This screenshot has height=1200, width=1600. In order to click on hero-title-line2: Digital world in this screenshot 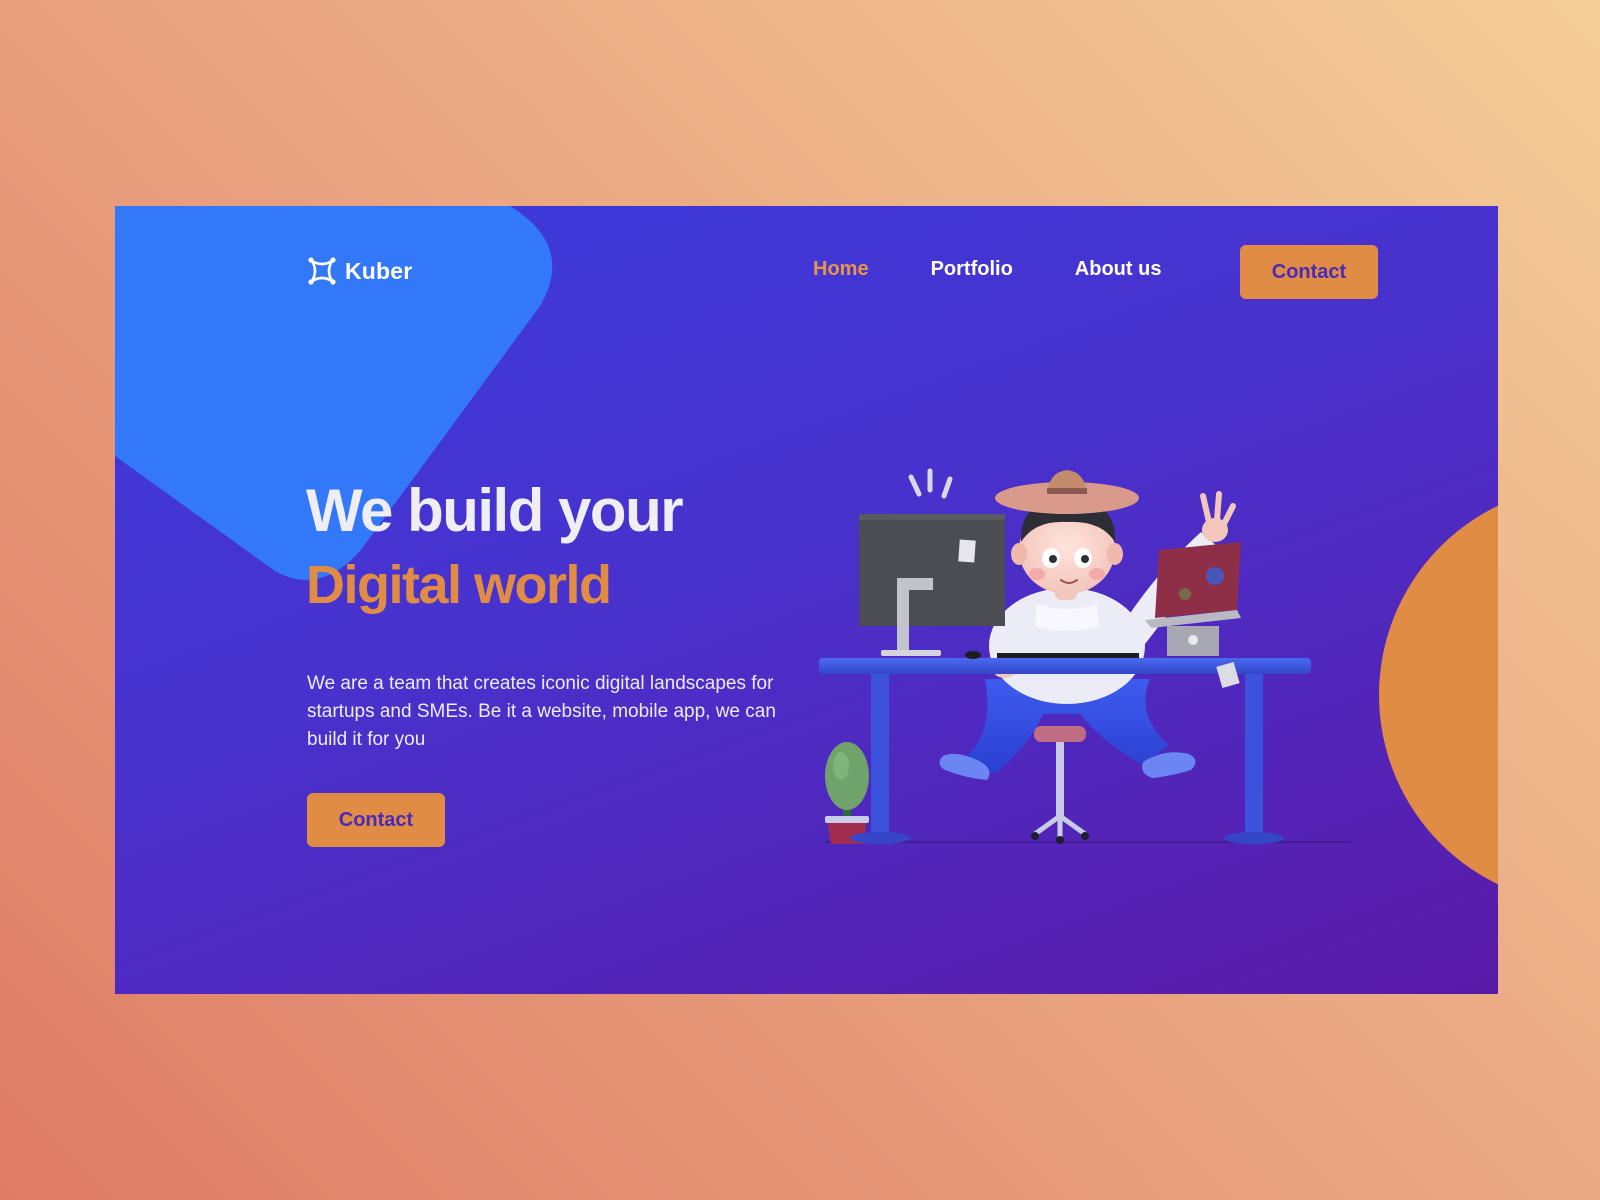, I will do `click(459, 585)`.